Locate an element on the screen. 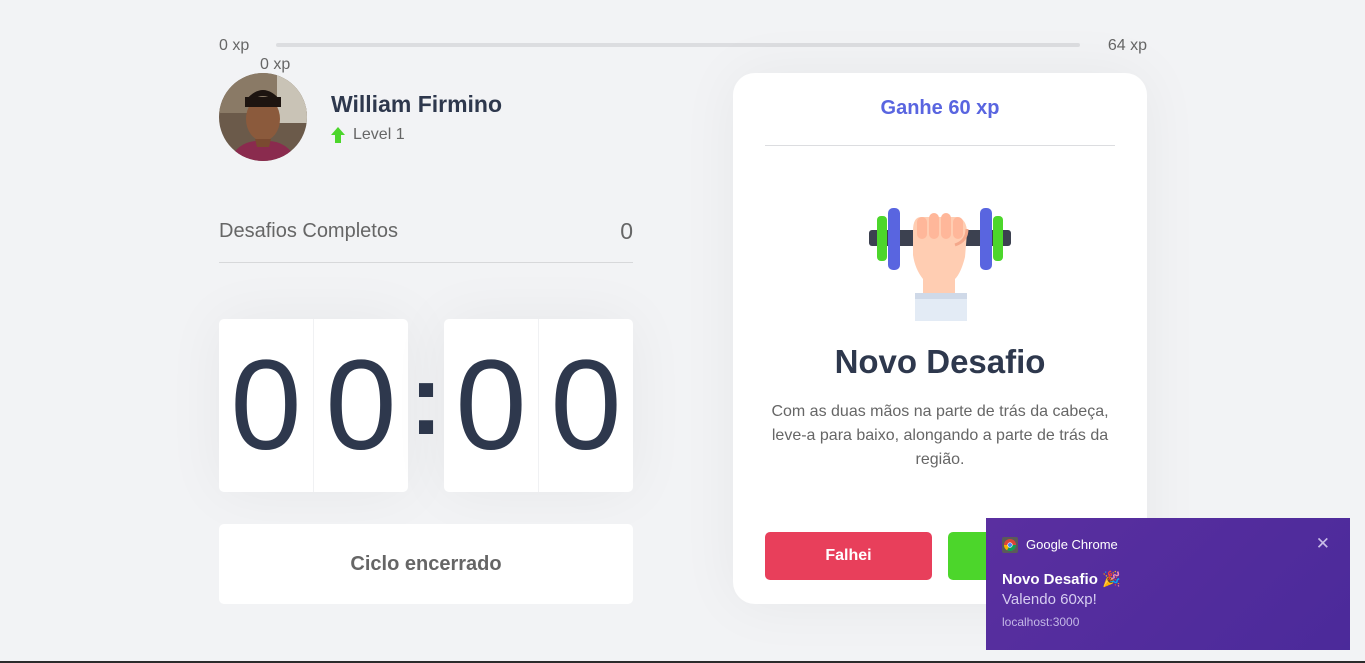 This screenshot has height=663, width=1365. xp-bar: 0 xp 64 xp 0 xp is located at coordinates (683, 54).